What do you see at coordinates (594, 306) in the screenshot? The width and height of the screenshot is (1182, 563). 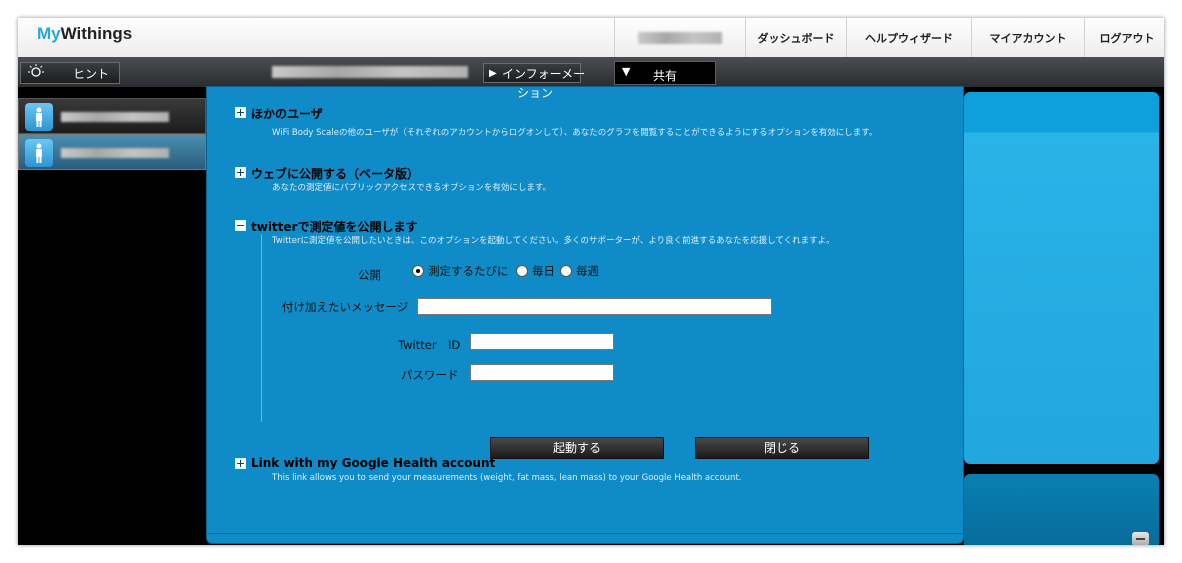 I see `message-input` at bounding box center [594, 306].